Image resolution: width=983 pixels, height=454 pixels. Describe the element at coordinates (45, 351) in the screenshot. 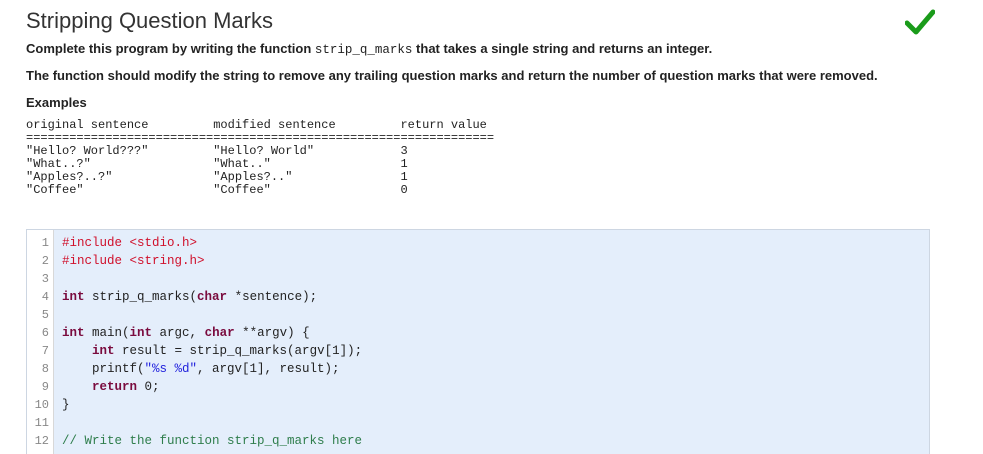

I see `line-number: 7` at that location.